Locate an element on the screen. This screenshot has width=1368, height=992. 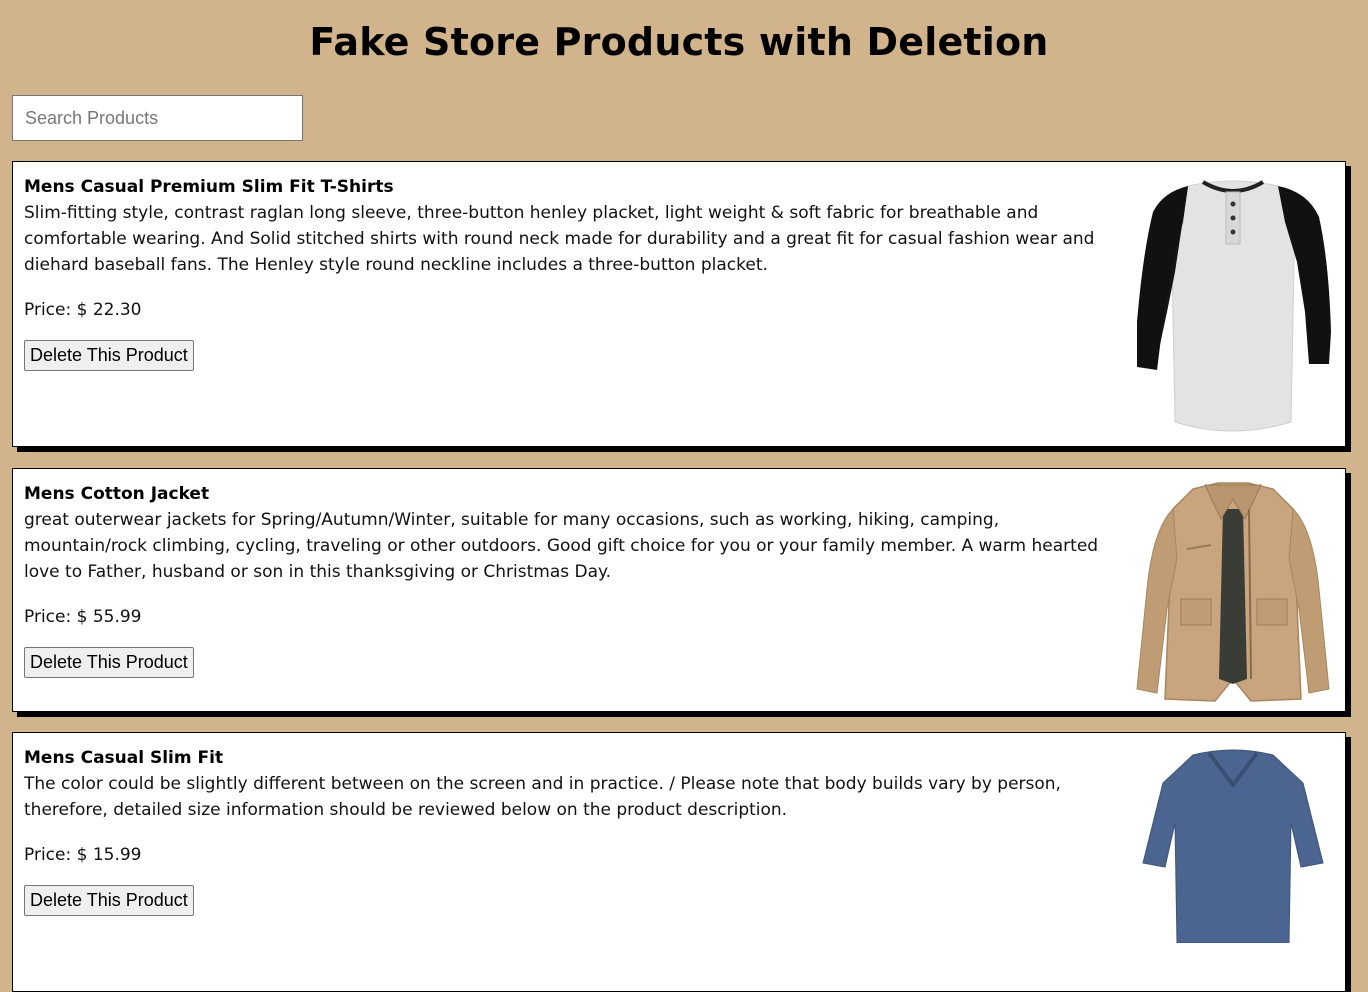
product-price: Price: $ 55.99 is located at coordinates (564, 617).